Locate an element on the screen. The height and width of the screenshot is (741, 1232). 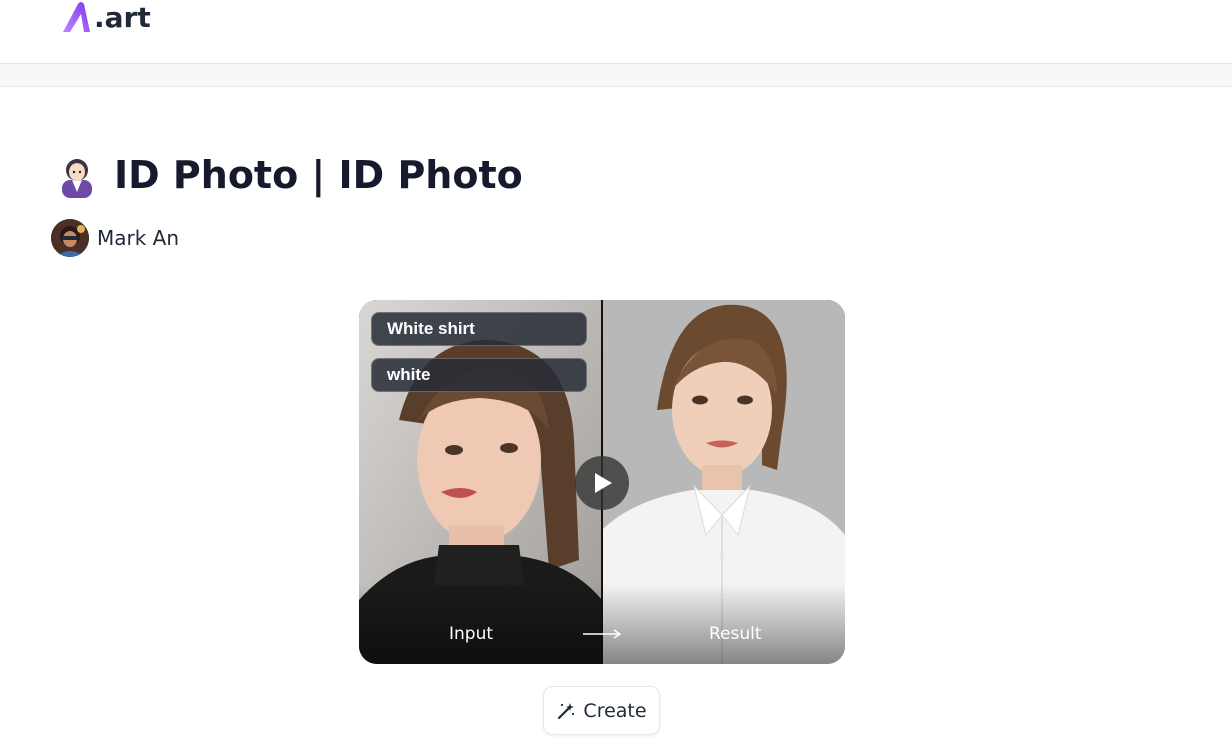
page-title-row: ID Photo | ID Photo is located at coordinates (289, 175).